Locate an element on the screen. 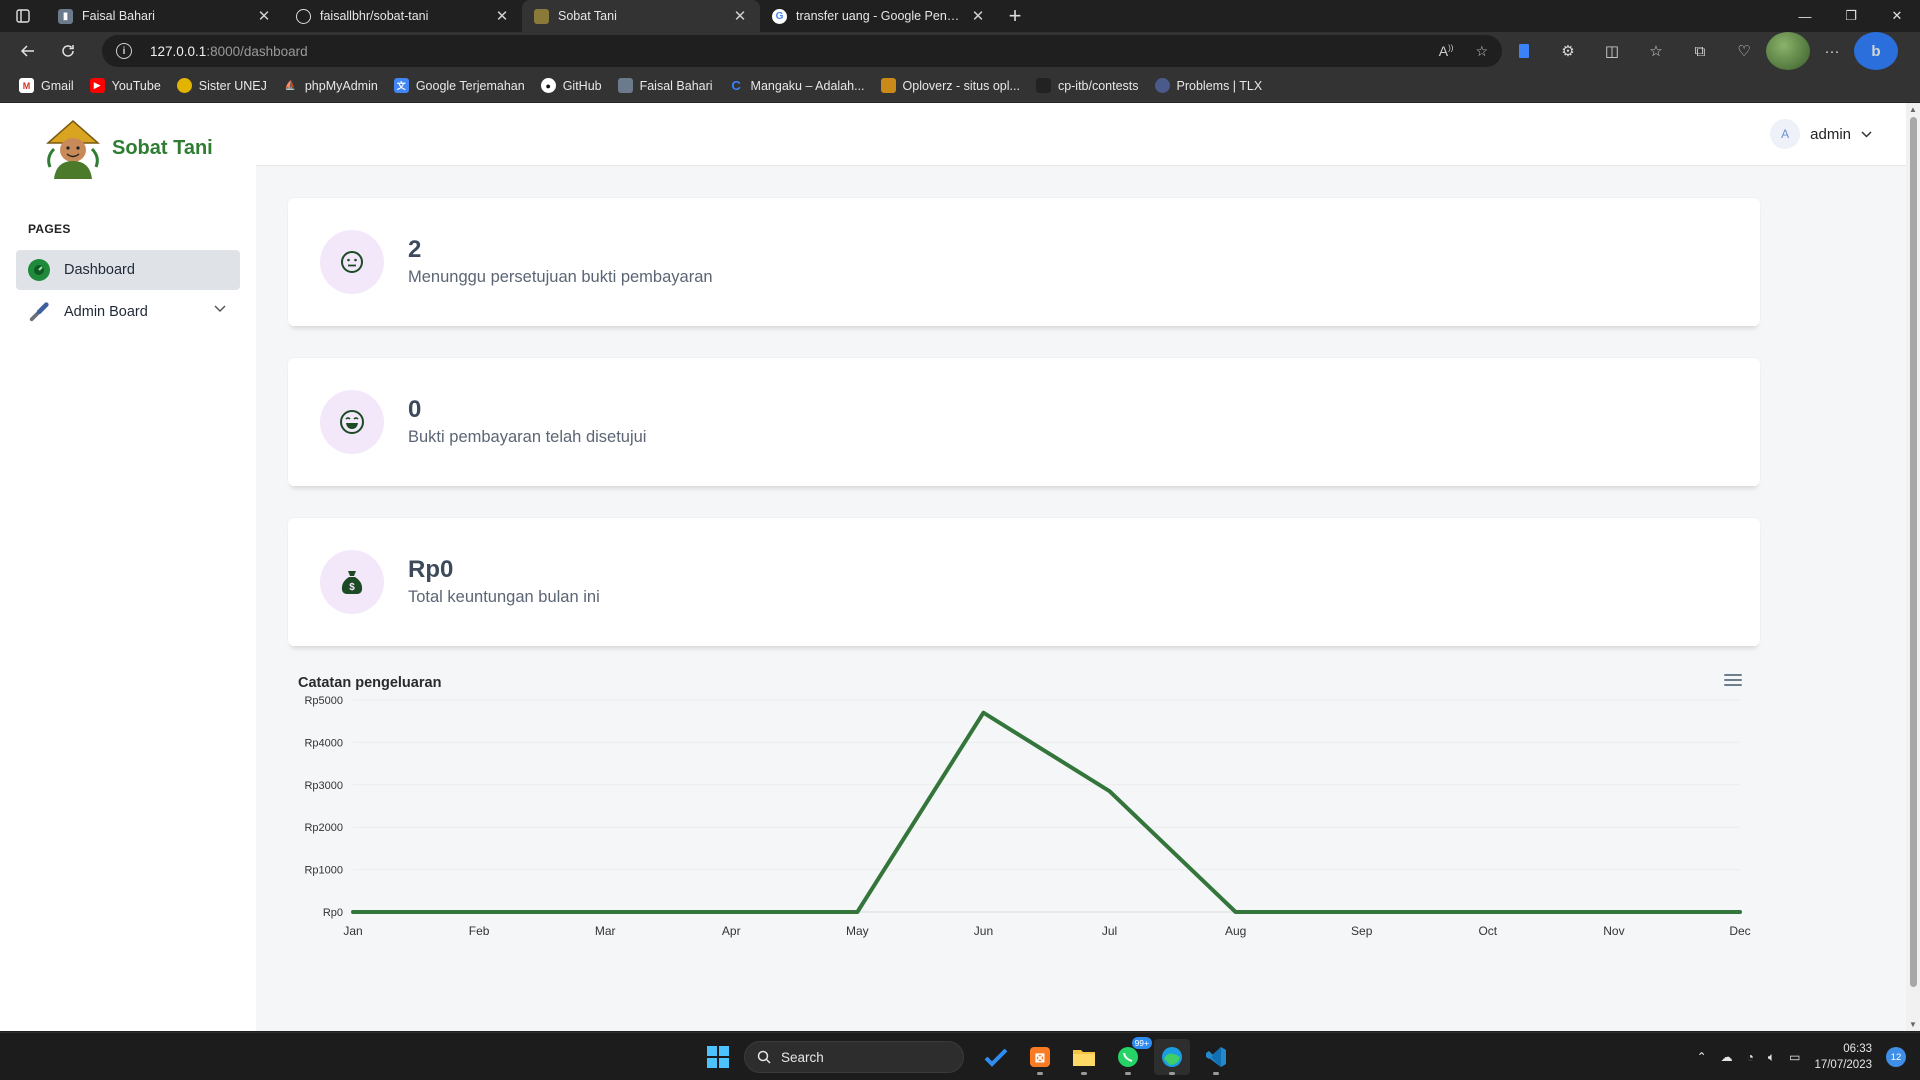  bookmark-sister-unej: Sister UNEJ is located at coordinates (222, 86).